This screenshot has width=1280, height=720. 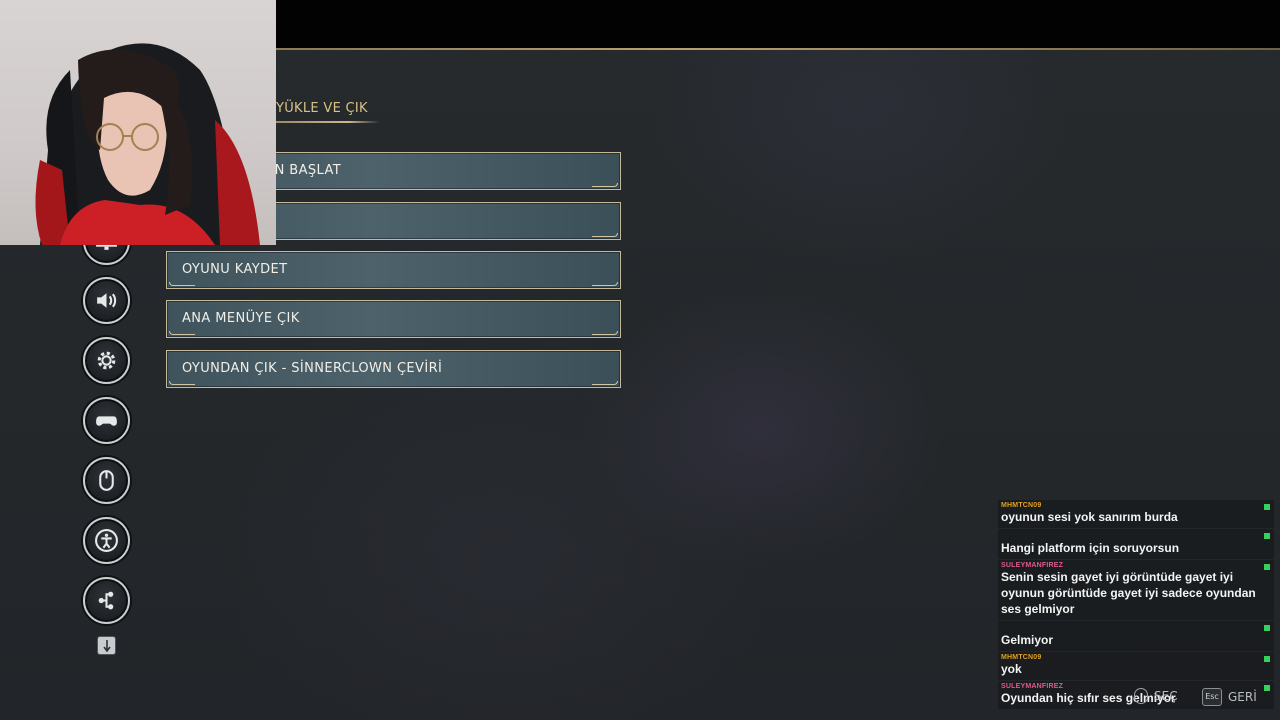 I want to click on chat-message: MHMTCN09 oyunun sesi yok sanırım burda, so click(x=1136, y=514).